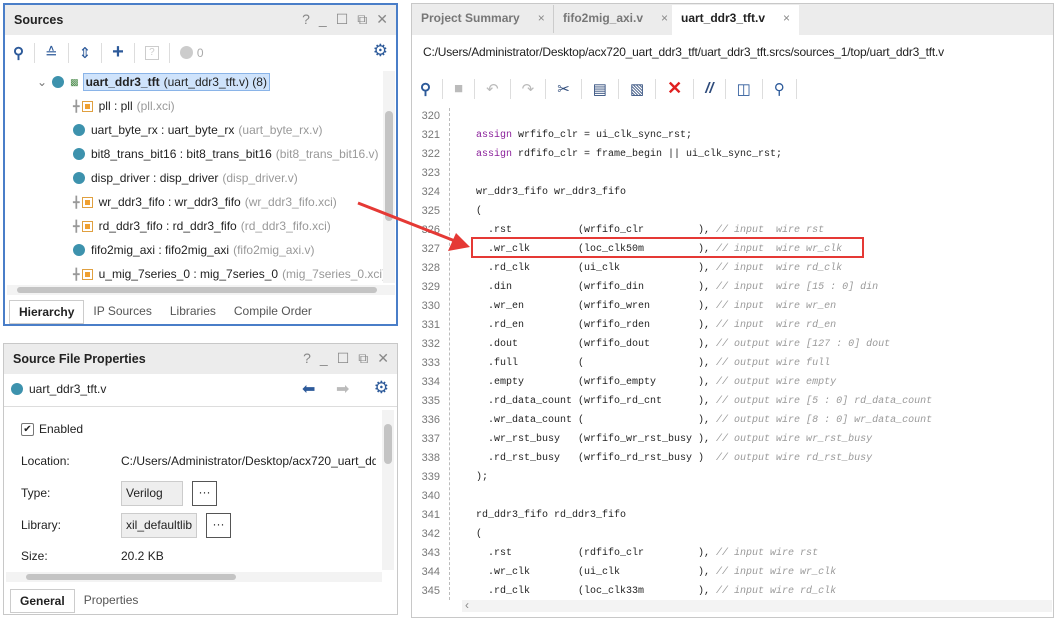  I want to click on location-label: Location:, so click(45, 461).